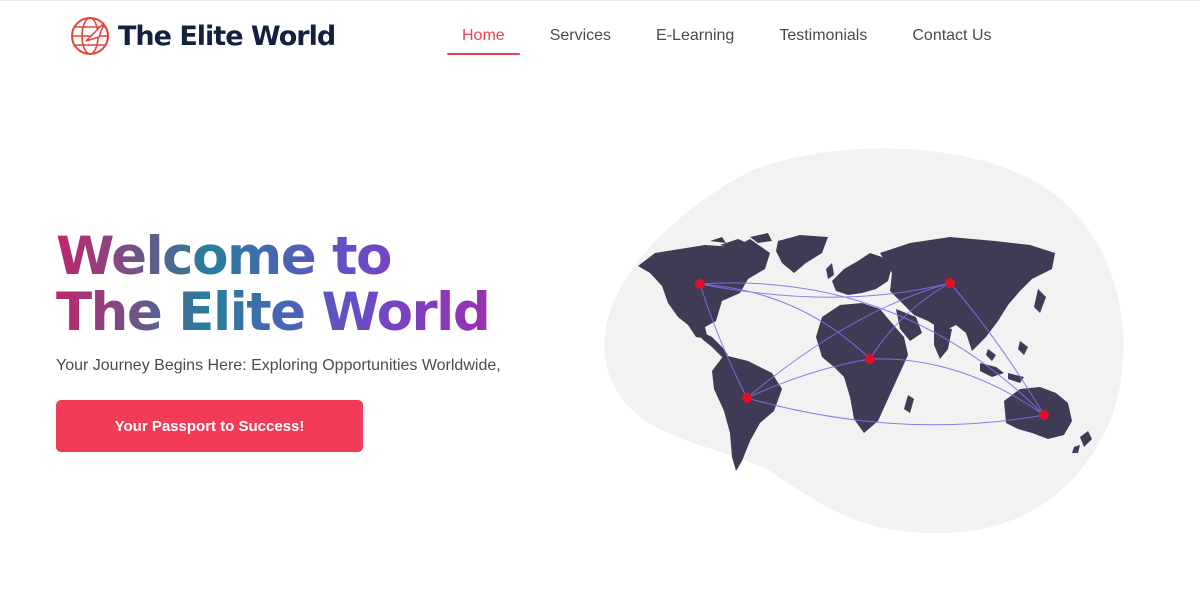 This screenshot has width=1200, height=615. I want to click on hero-title: Welcome to The Elite World, so click(273, 286).